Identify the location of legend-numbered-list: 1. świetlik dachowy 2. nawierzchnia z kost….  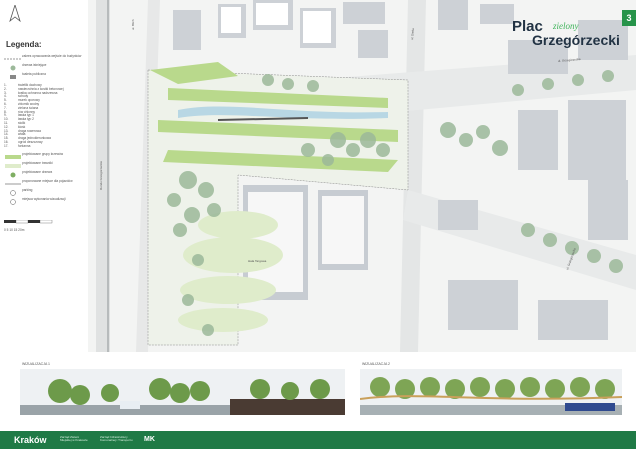
(44, 116).